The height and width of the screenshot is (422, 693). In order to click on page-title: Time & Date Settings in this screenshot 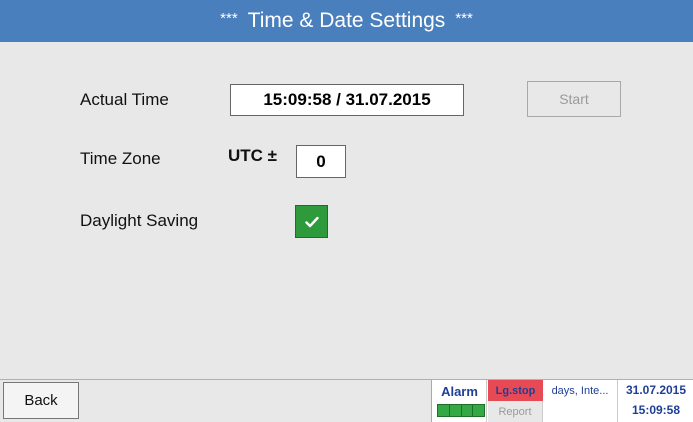, I will do `click(346, 20)`.